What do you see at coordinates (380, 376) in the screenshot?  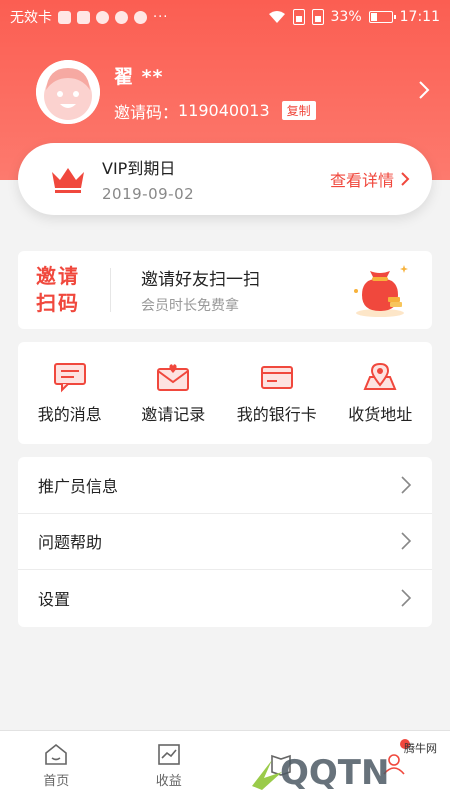 I see `location-map-icon` at bounding box center [380, 376].